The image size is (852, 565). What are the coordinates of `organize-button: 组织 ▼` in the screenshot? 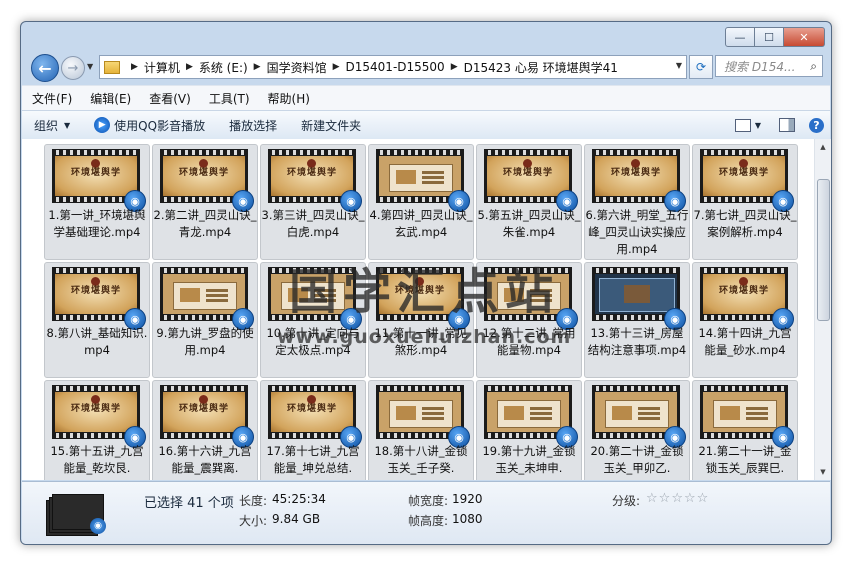 It's located at (52, 125).